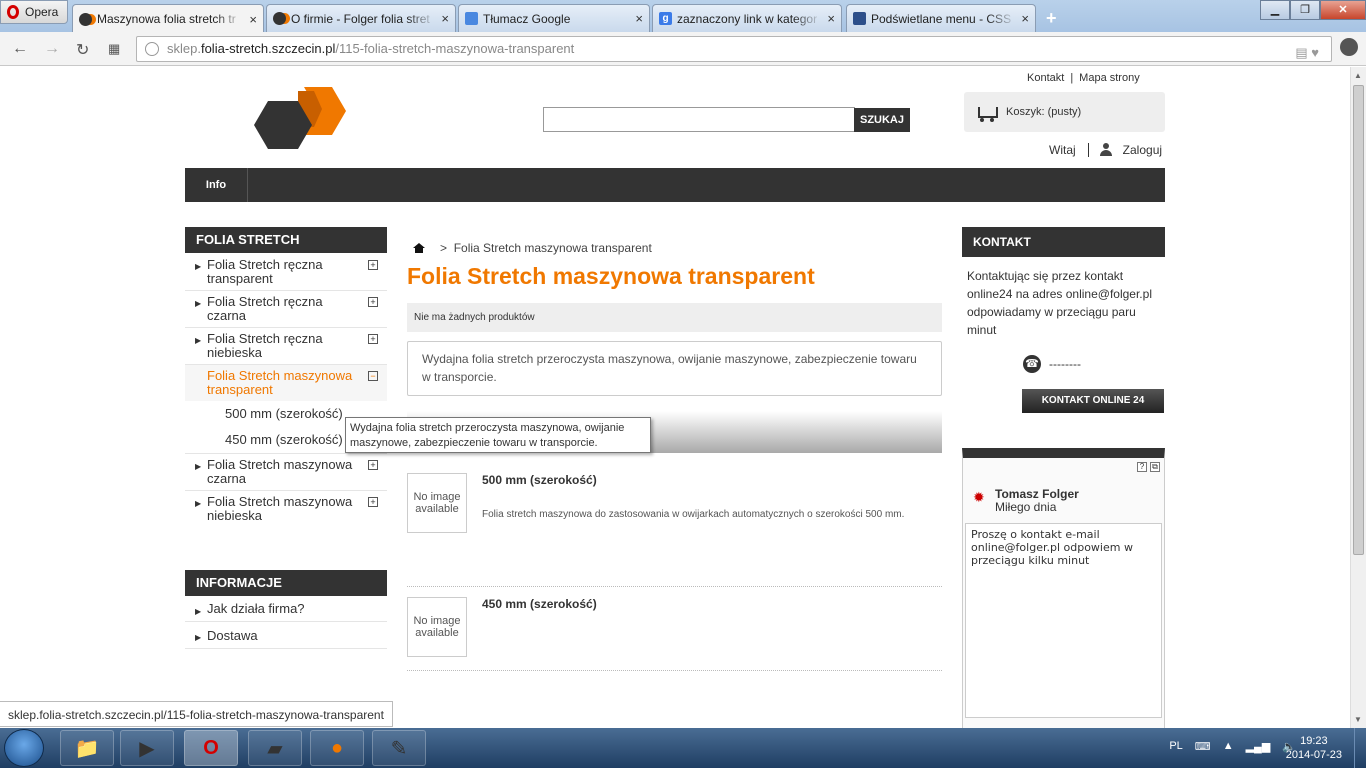 The image size is (1366, 768). I want to click on category-label: Folia Stretch maszynowa transparent, so click(280, 382).